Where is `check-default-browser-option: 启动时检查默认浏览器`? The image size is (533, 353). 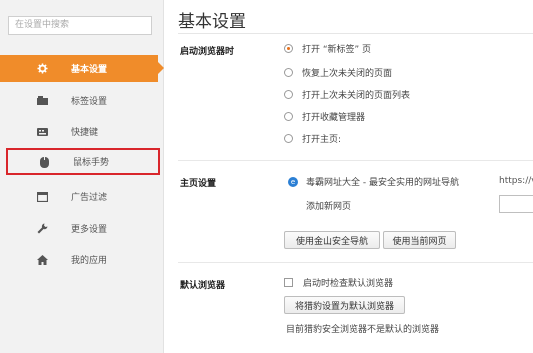
check-default-browser-option: 启动时检查默认浏览器 is located at coordinates (338, 282).